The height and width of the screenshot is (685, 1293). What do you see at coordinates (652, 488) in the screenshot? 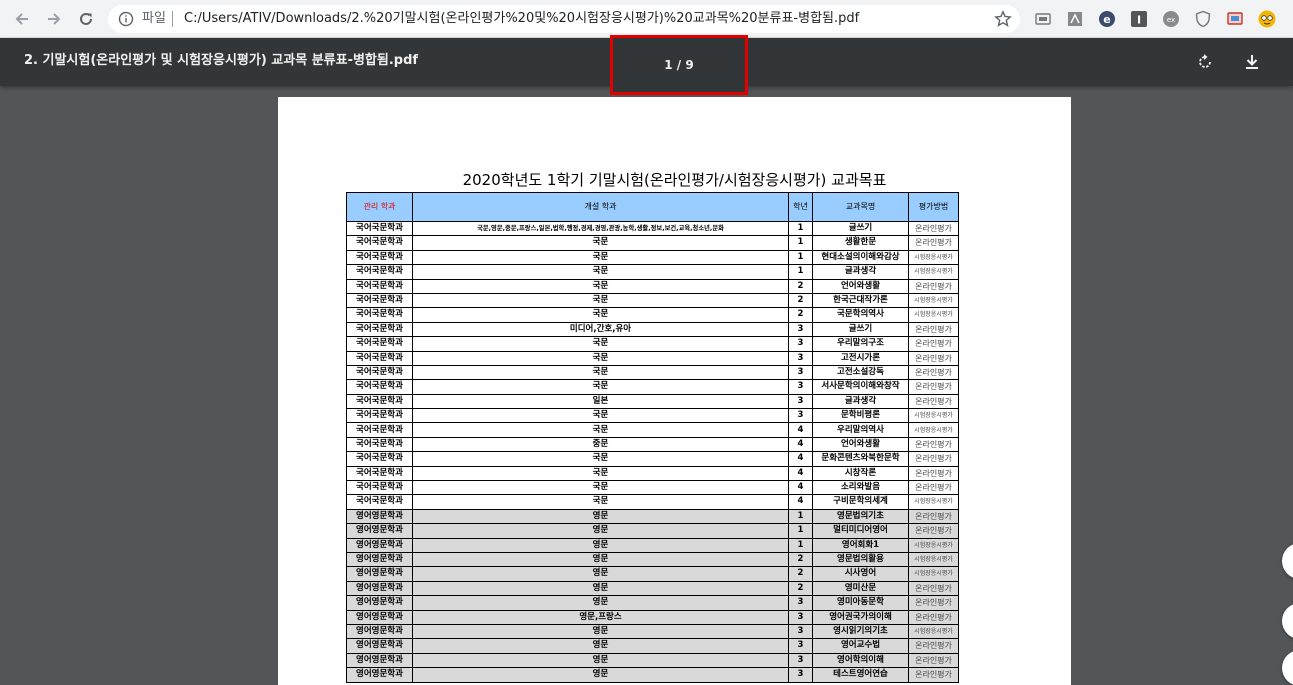
I see `table-row: 국어국문학과 국문 4 소리와발음 온라인평가` at bounding box center [652, 488].